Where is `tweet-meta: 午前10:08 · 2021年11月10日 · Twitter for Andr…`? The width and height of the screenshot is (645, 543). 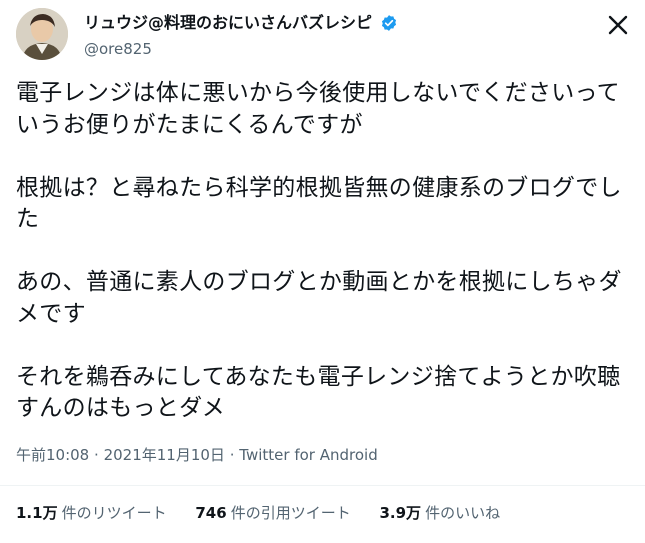
tweet-meta: 午前10:08 · 2021年11月10日 · Twitter for Andr… is located at coordinates (197, 455).